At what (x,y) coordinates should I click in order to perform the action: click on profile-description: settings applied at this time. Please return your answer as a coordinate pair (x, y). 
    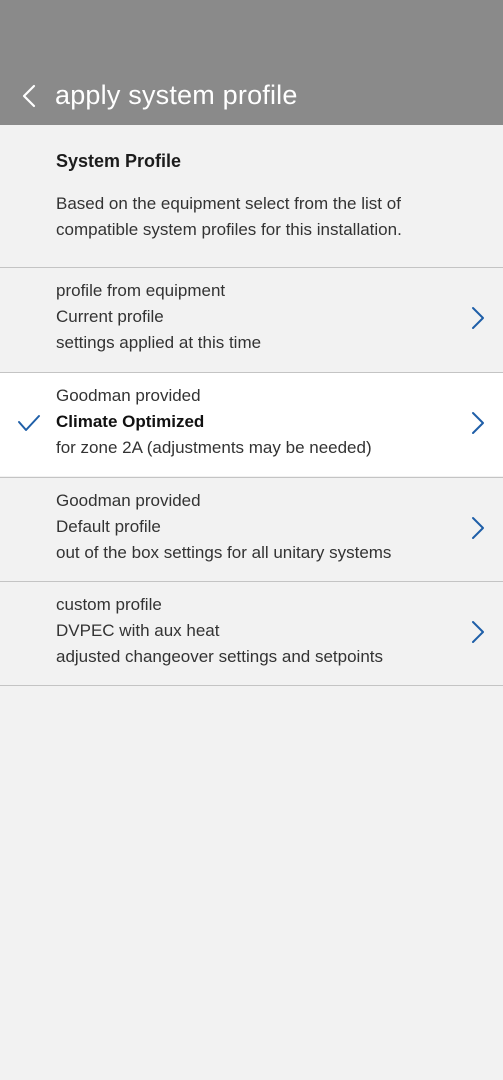
    Looking at the image, I should click on (159, 342).